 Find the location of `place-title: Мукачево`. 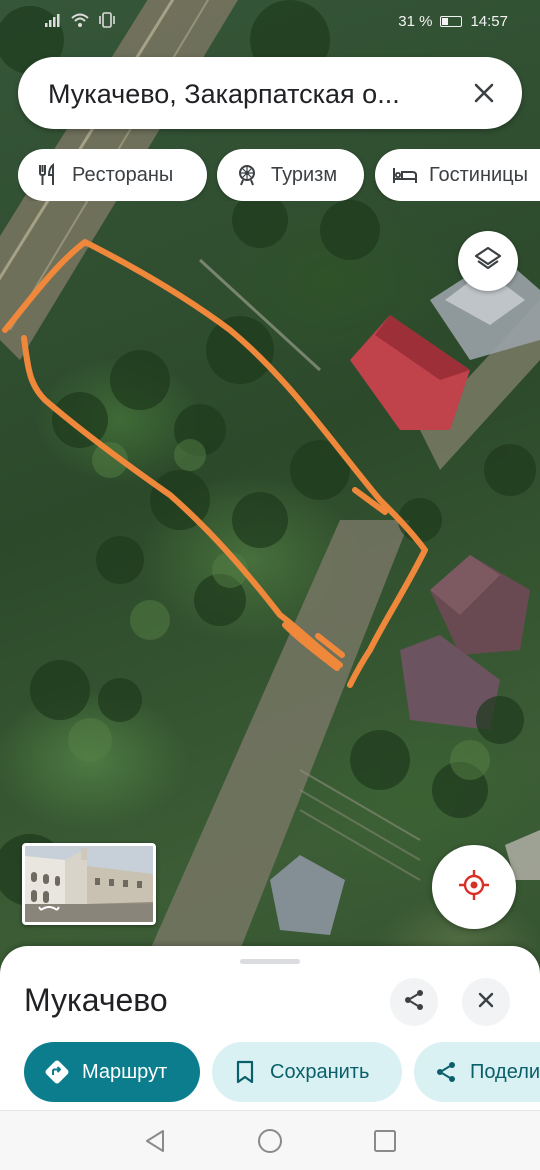

place-title: Мукачево is located at coordinates (96, 1000).